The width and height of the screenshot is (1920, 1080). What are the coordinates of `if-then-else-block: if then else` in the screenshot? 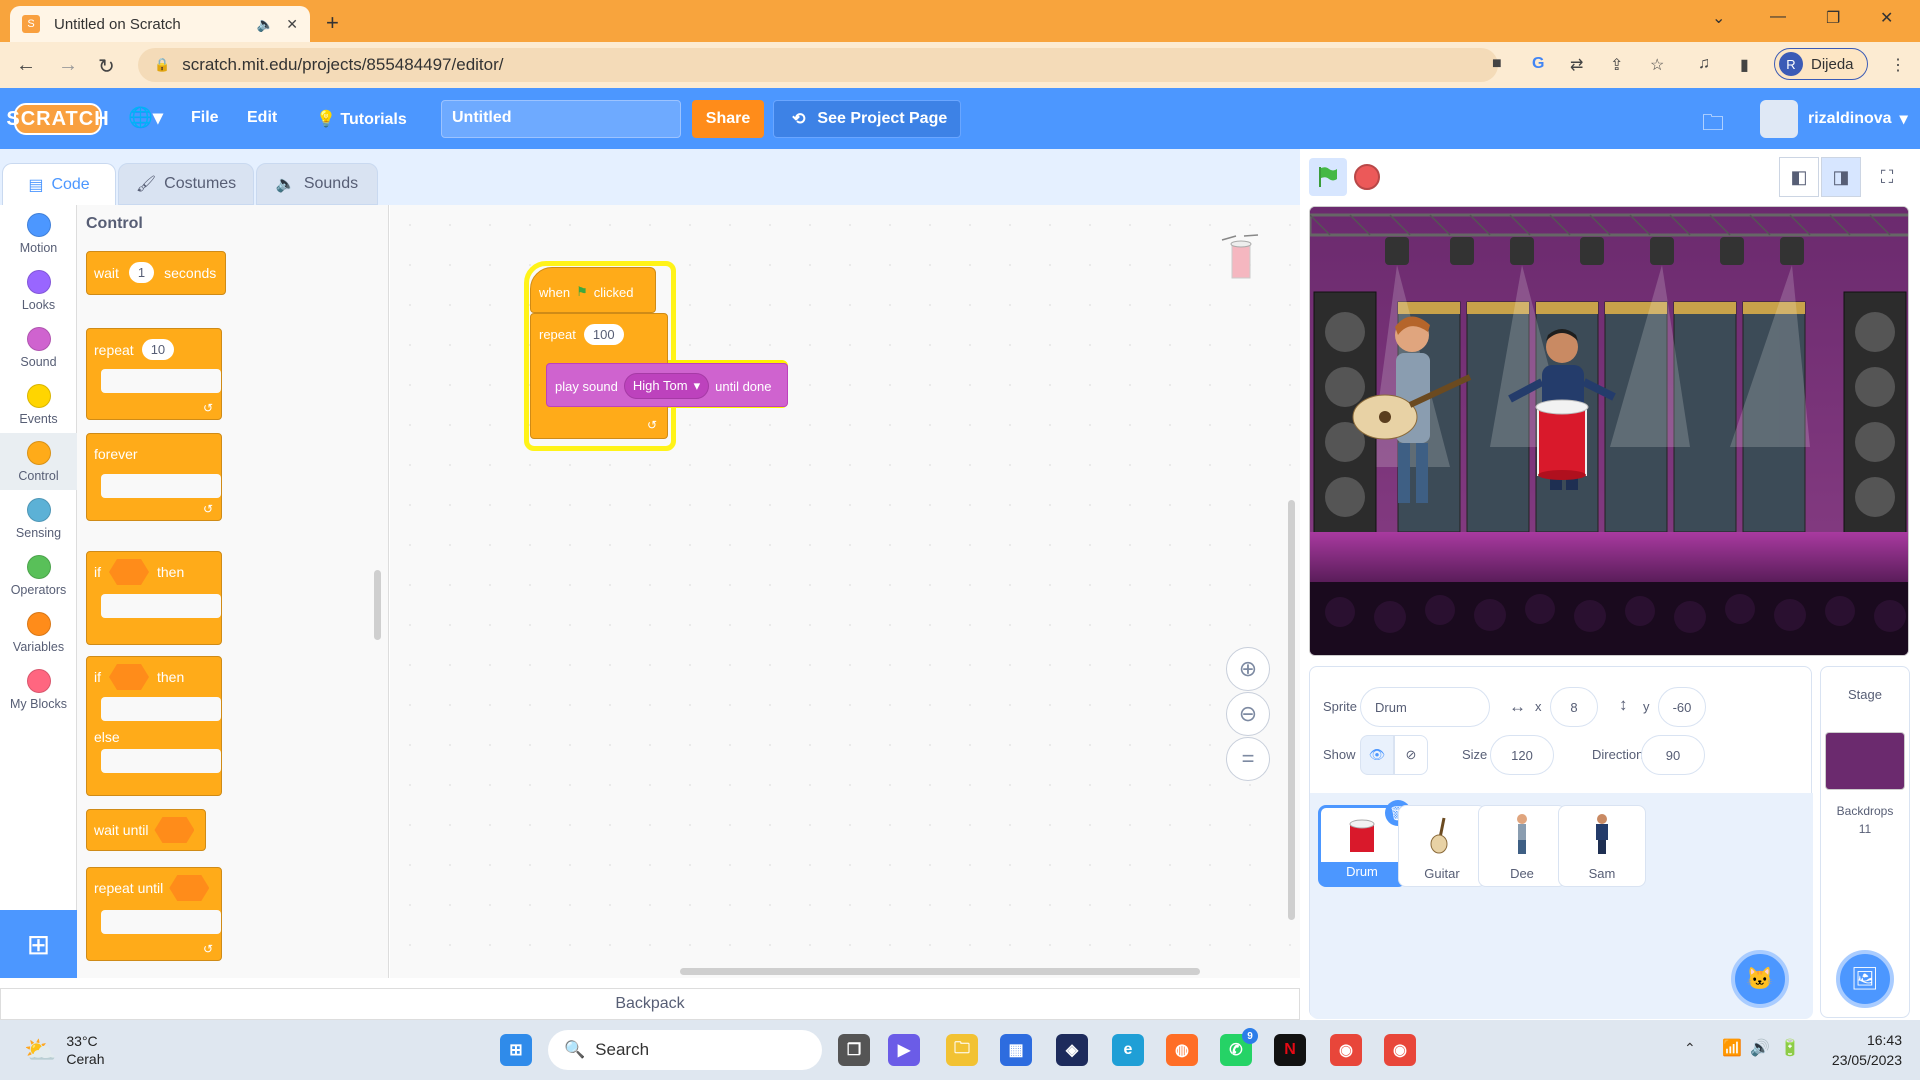 It's located at (154, 726).